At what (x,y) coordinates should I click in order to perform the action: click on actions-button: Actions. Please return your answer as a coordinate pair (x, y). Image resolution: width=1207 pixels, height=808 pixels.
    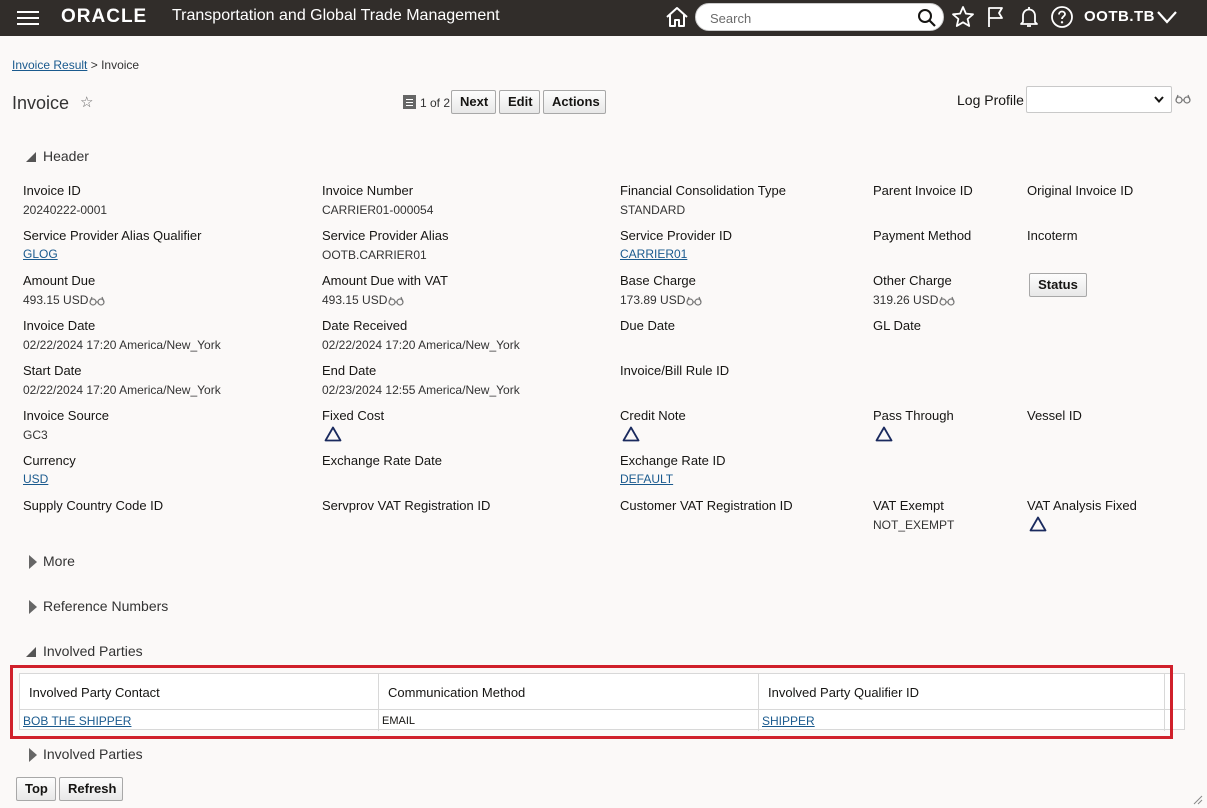
    Looking at the image, I should click on (574, 102).